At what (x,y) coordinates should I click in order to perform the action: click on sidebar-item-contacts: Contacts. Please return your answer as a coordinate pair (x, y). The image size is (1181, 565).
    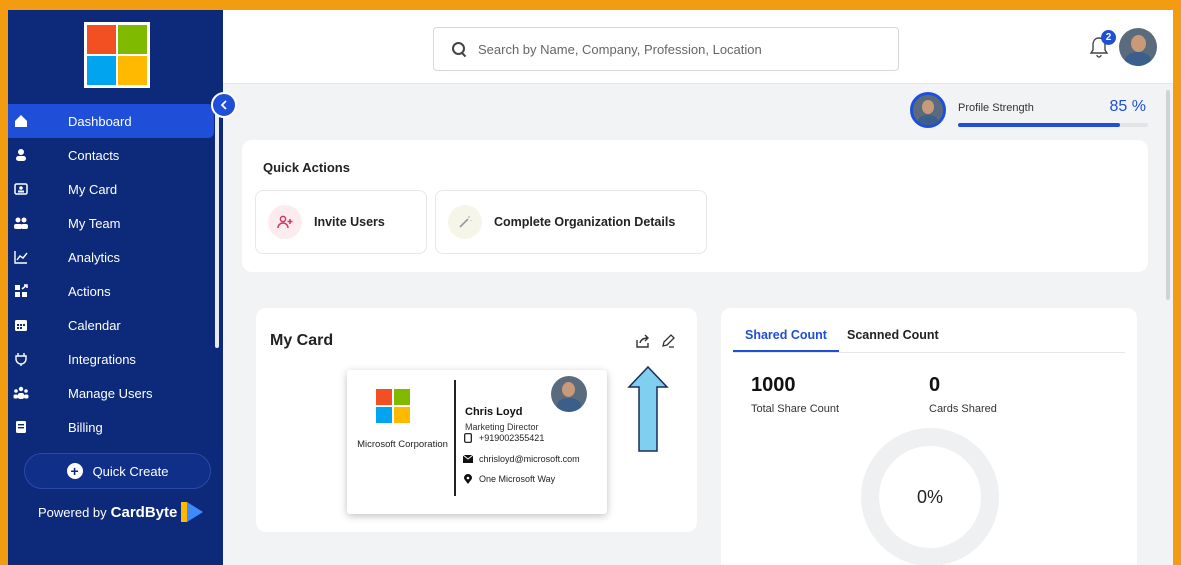
    Looking at the image, I should click on (111, 155).